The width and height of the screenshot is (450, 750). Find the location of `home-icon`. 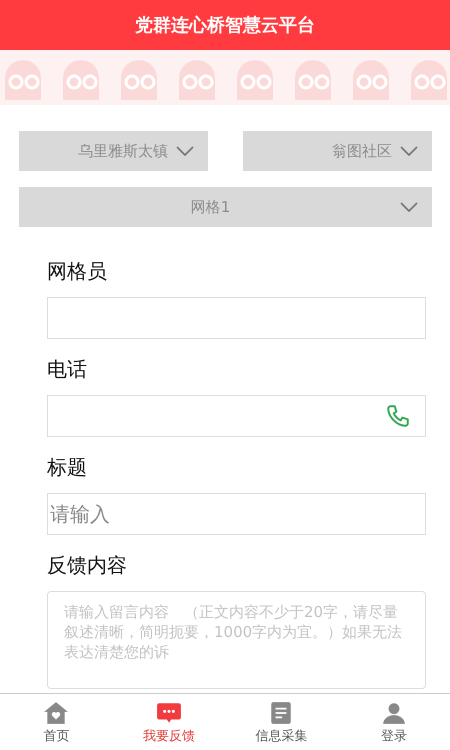

home-icon is located at coordinates (56, 713).